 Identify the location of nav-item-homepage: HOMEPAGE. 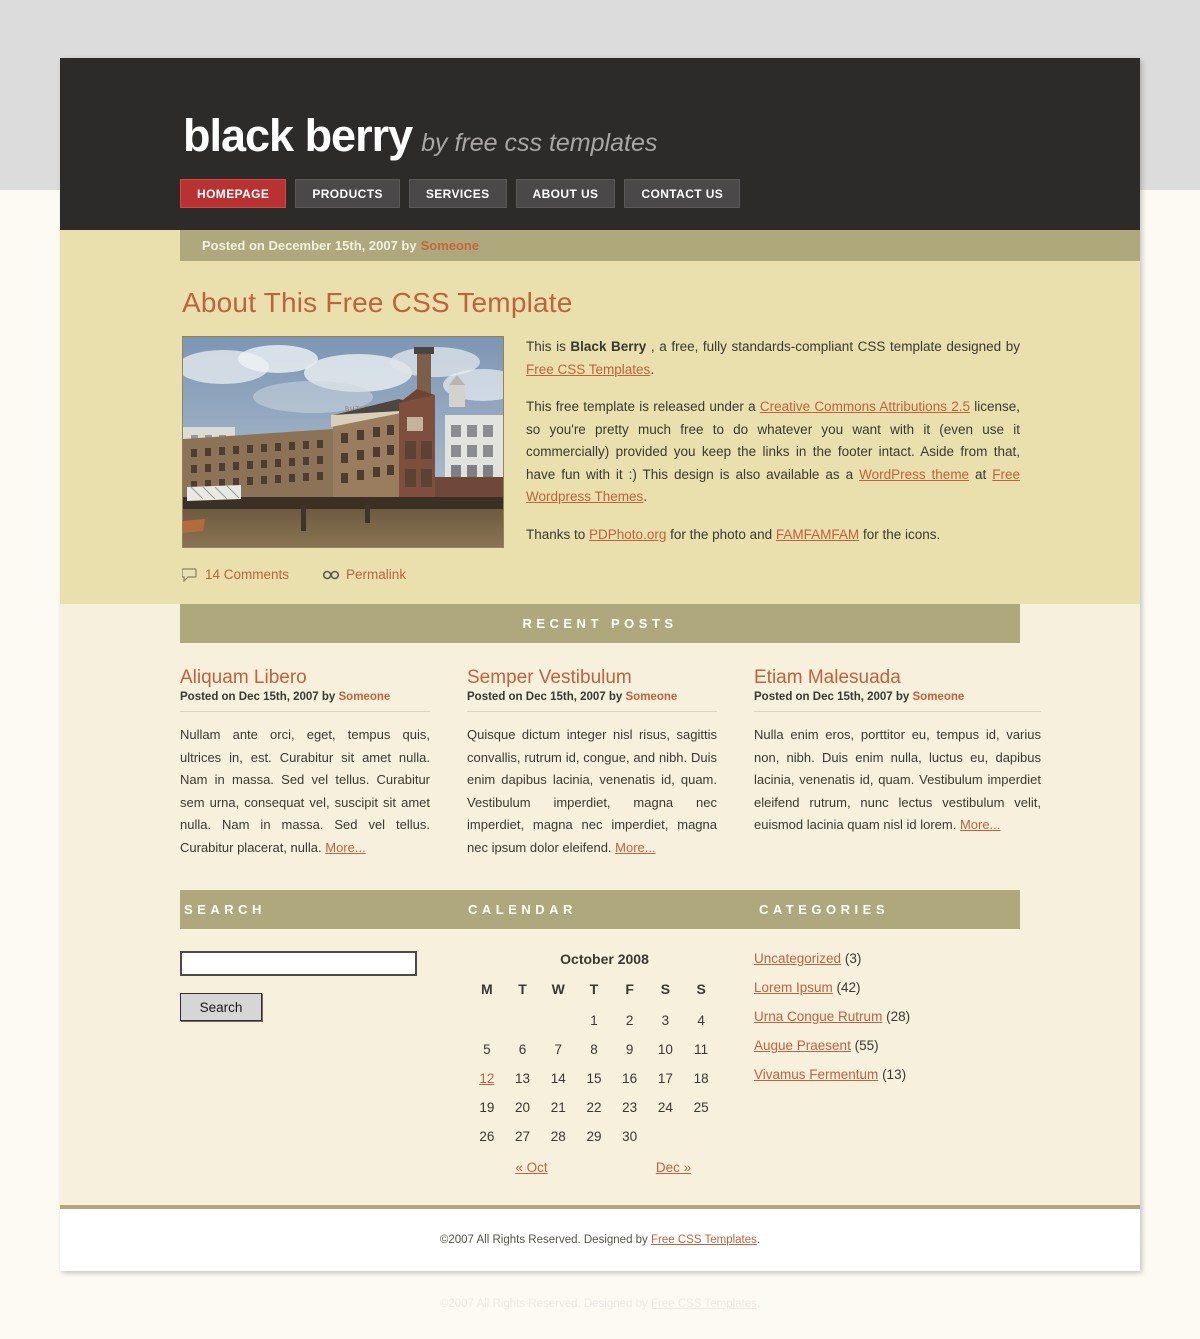
(233, 193).